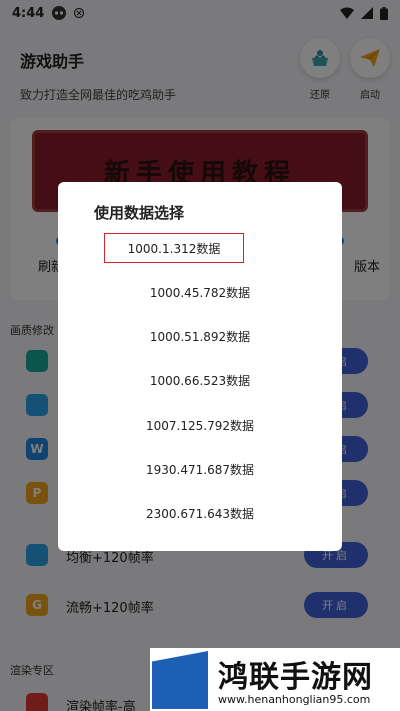 Image resolution: width=400 pixels, height=711 pixels. Describe the element at coordinates (200, 292) in the screenshot. I see `data-option: 1000.45.782数据` at that location.